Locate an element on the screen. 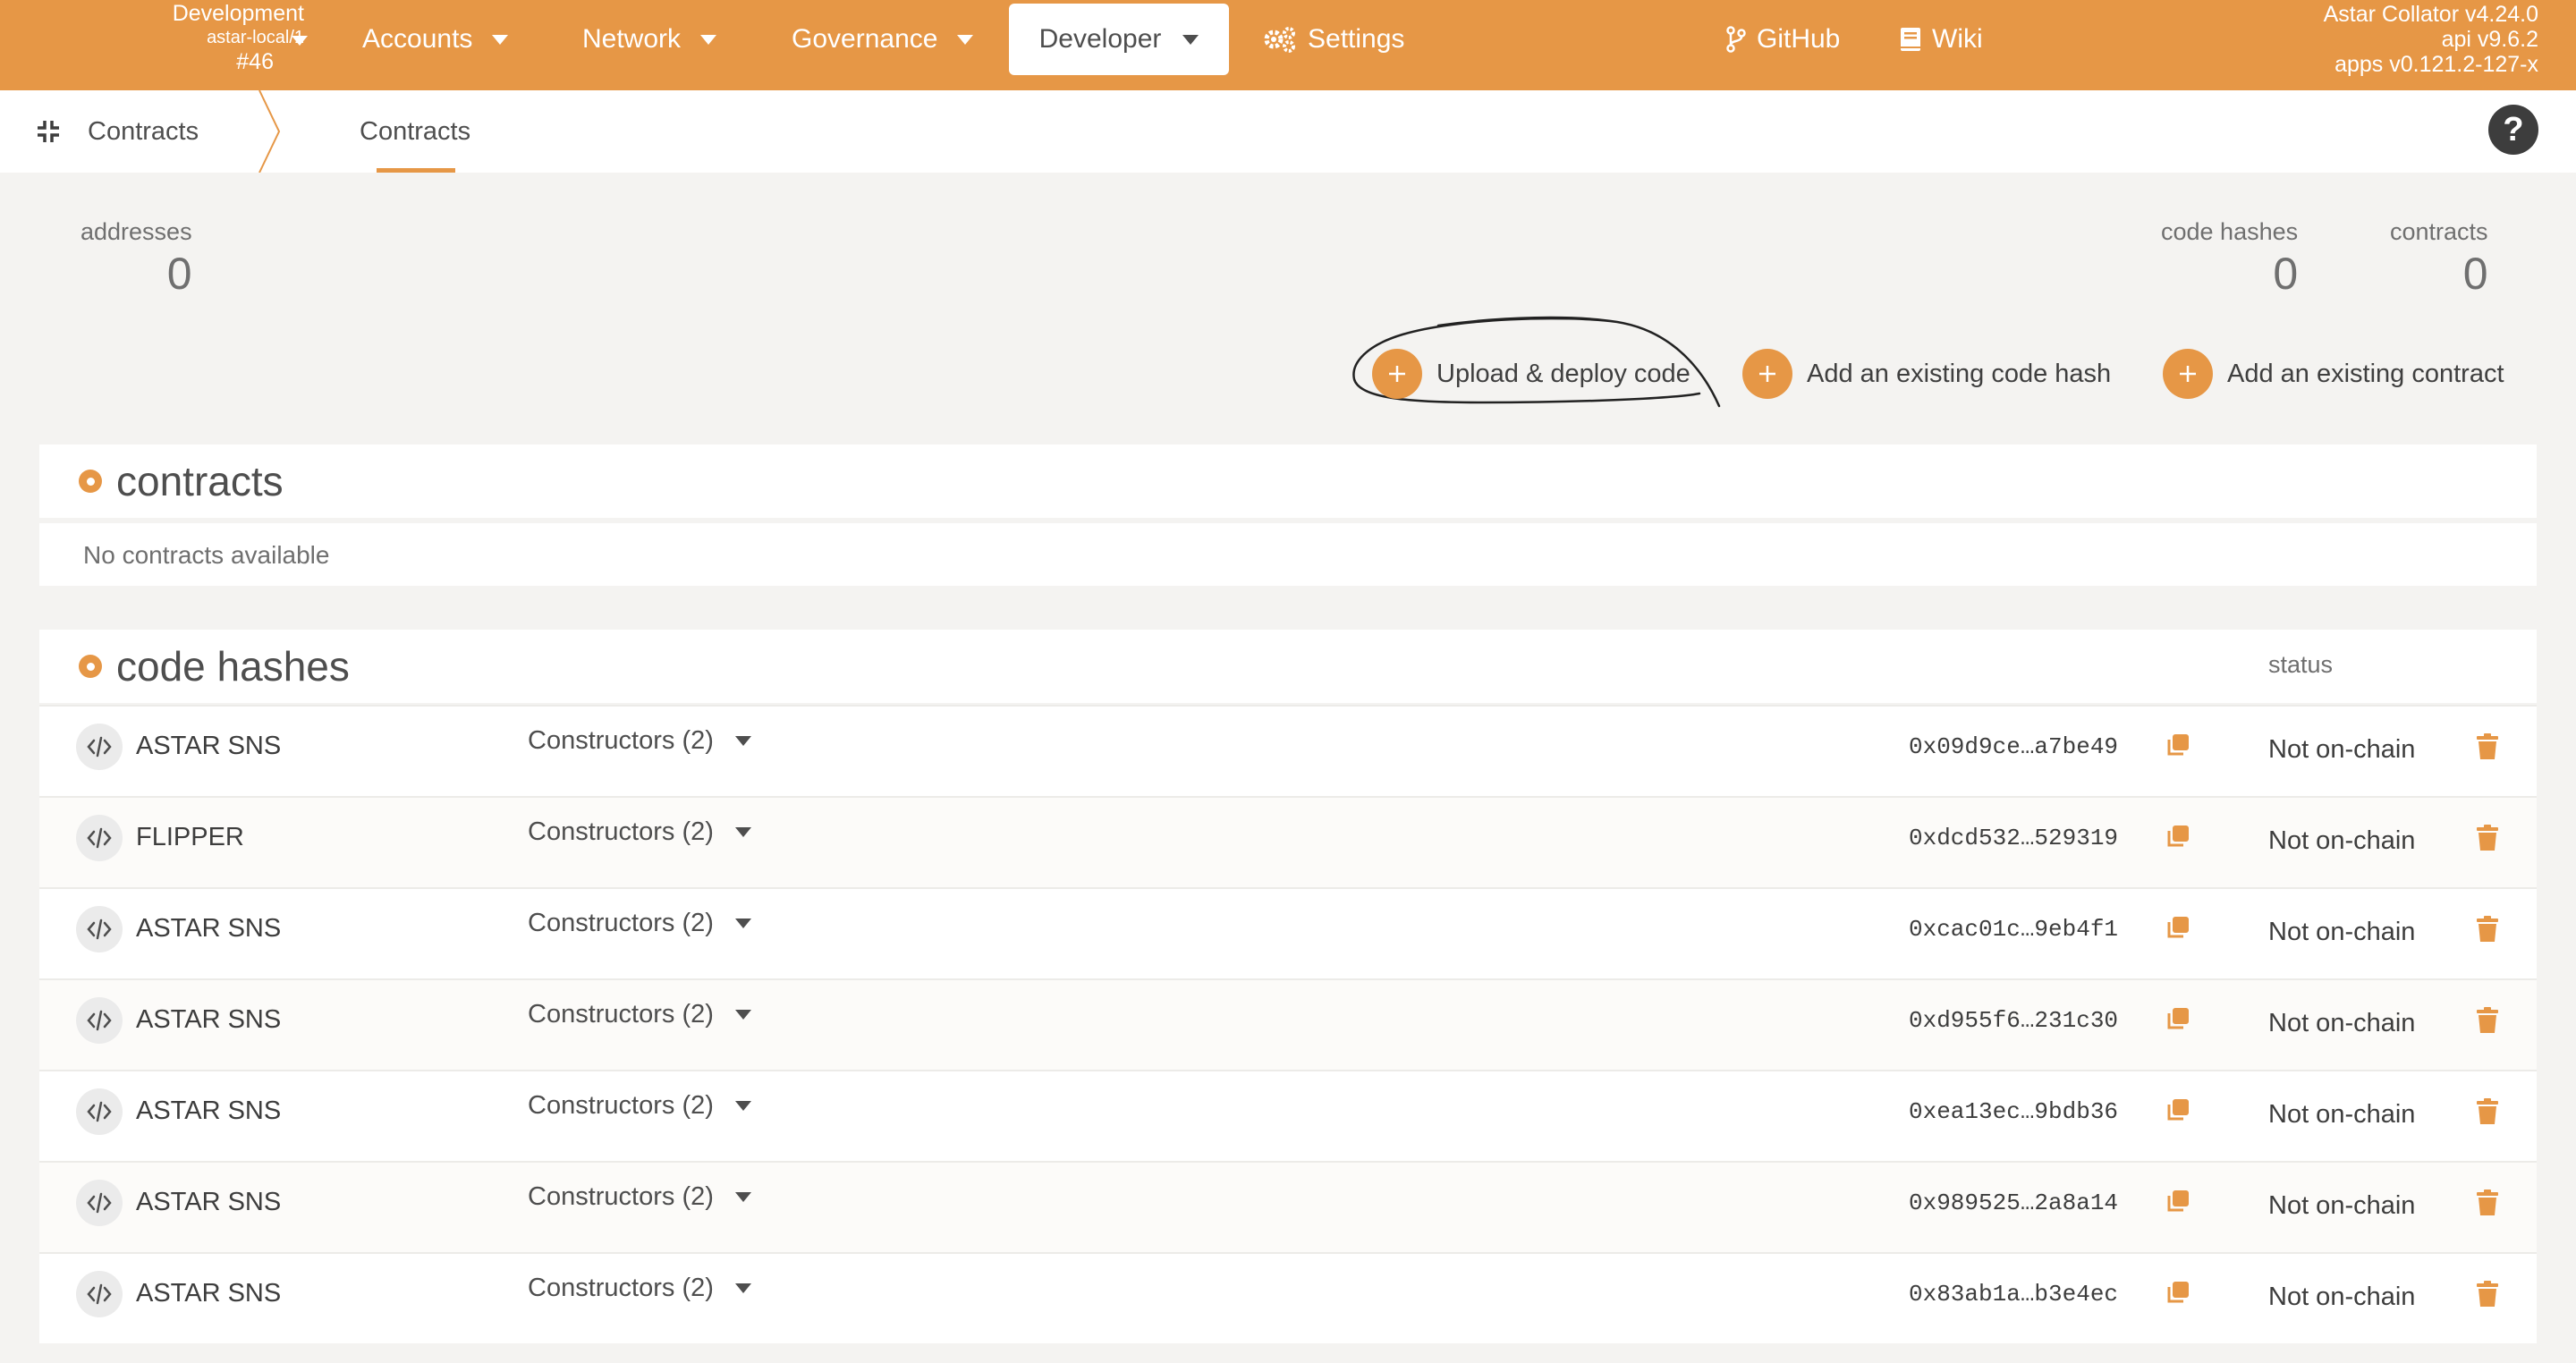 The image size is (2576, 1363). apps-version: apps v0.121.2-127-x is located at coordinates (2436, 64).